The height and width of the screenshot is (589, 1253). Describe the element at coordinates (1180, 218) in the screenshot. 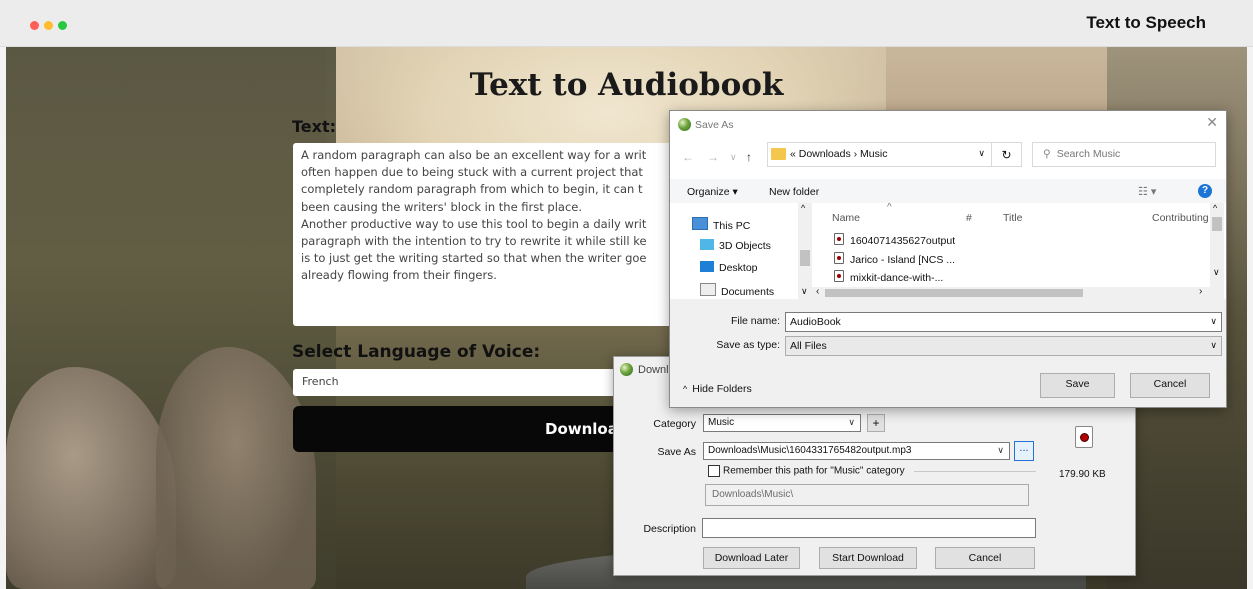

I see `column-header-contributing: Contributing` at that location.